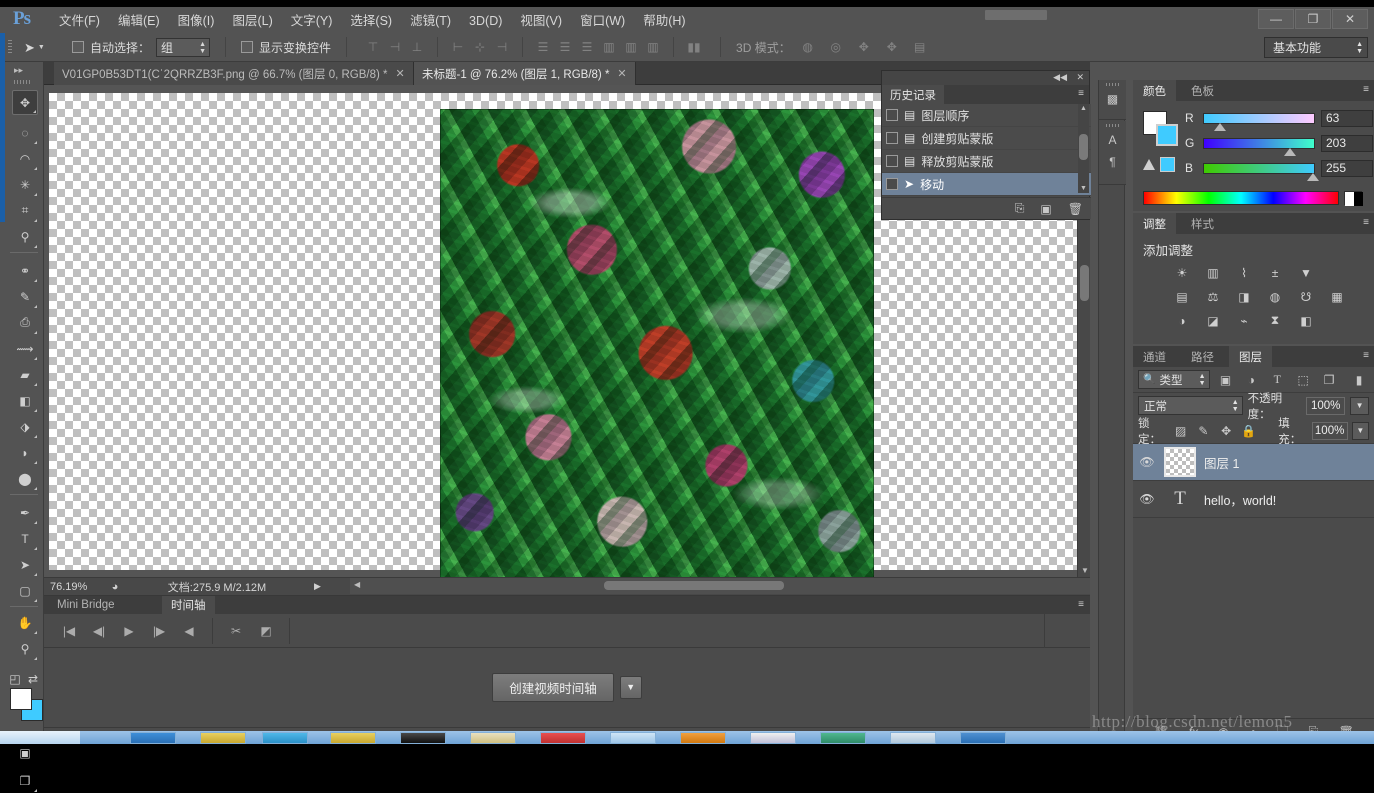  I want to click on layer-row: 👁 T hello，world!, so click(1253, 499).